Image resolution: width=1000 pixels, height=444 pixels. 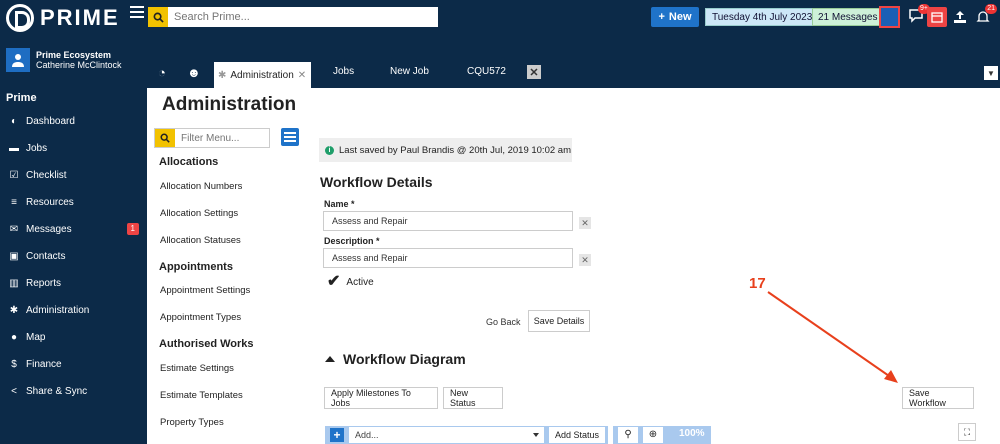 What do you see at coordinates (395, 359) in the screenshot?
I see `workflow-diagram-toggle: Workflow Diagram` at bounding box center [395, 359].